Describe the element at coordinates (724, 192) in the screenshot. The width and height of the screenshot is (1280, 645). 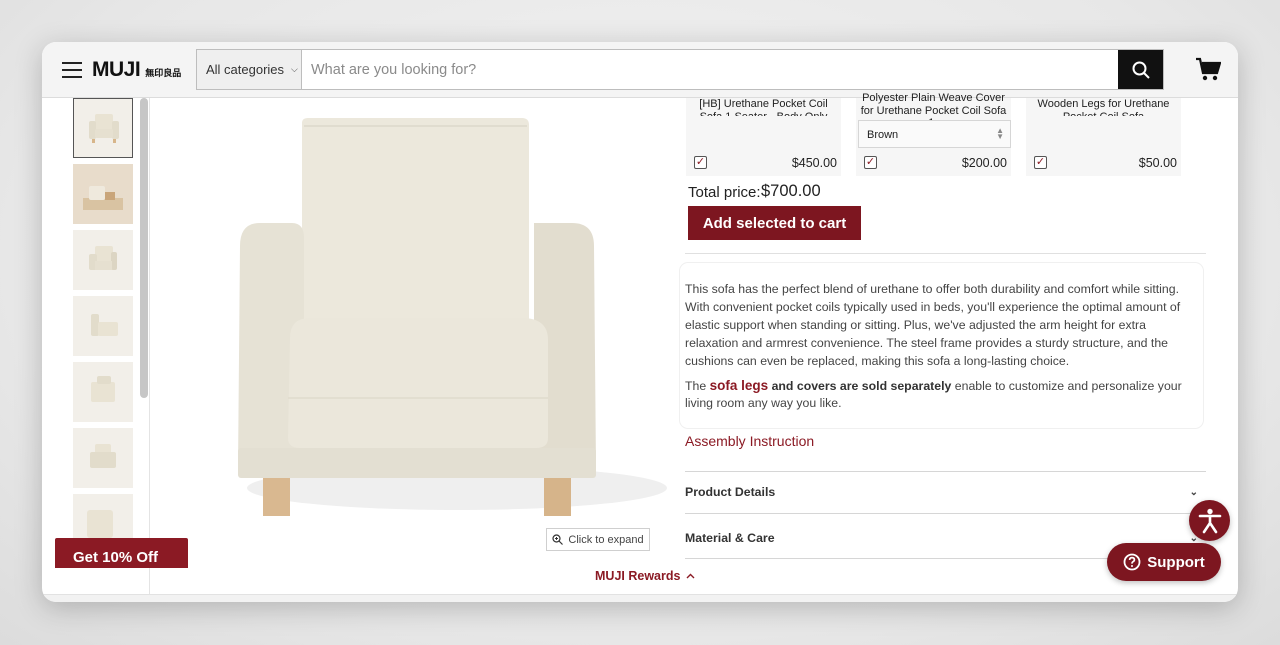
I see `total-price-label: Total price:` at that location.